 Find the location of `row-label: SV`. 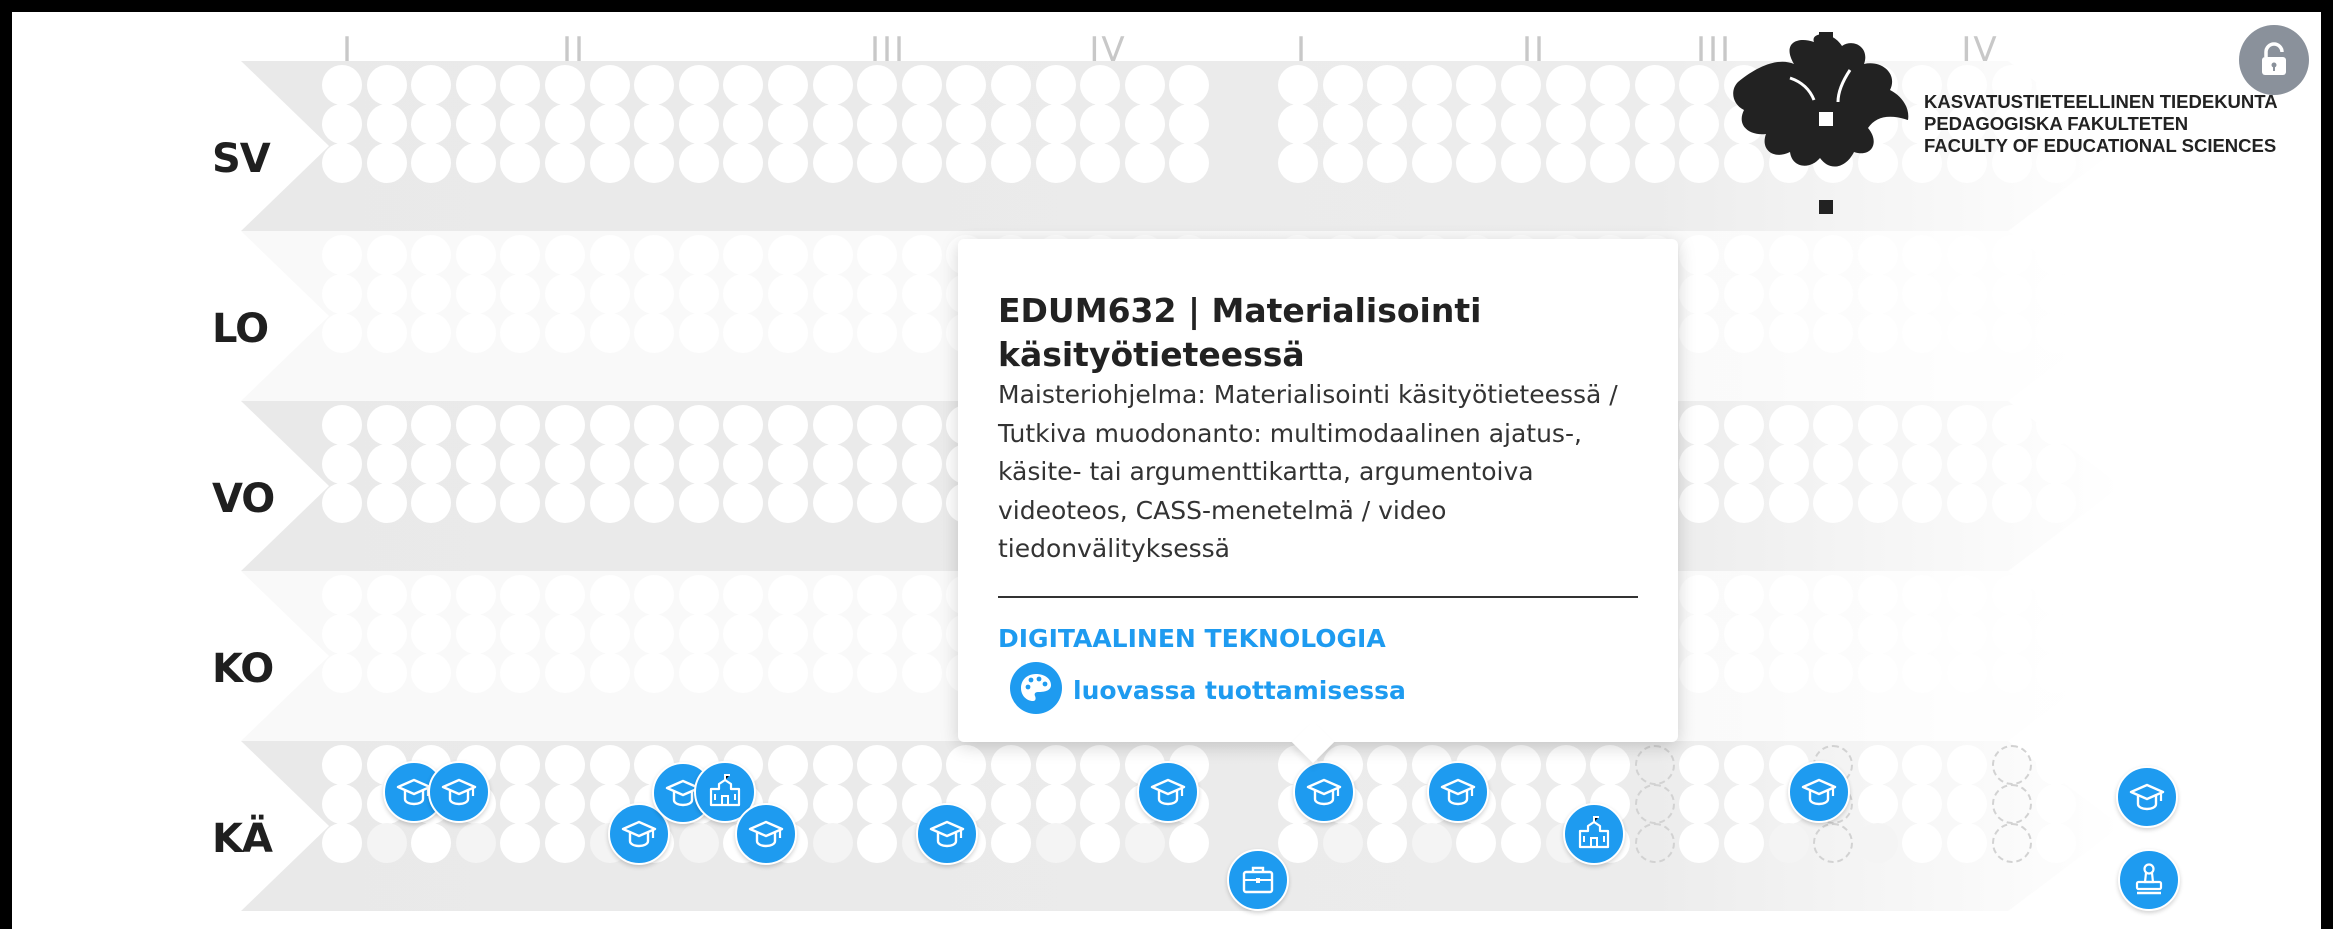

row-label: SV is located at coordinates (241, 159).